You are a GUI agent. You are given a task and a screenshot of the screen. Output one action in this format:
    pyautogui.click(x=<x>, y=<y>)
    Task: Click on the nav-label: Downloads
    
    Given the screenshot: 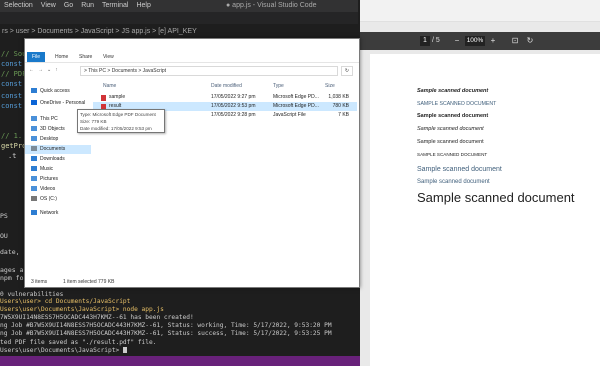 What is the action you would take?
    pyautogui.click(x=52, y=159)
    